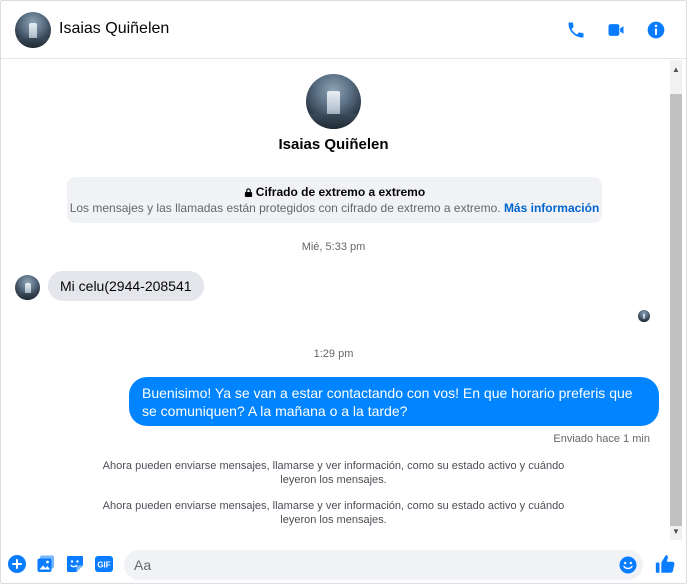 This screenshot has width=687, height=584. I want to click on sent-status: Enviado hace 1 min, so click(601, 439).